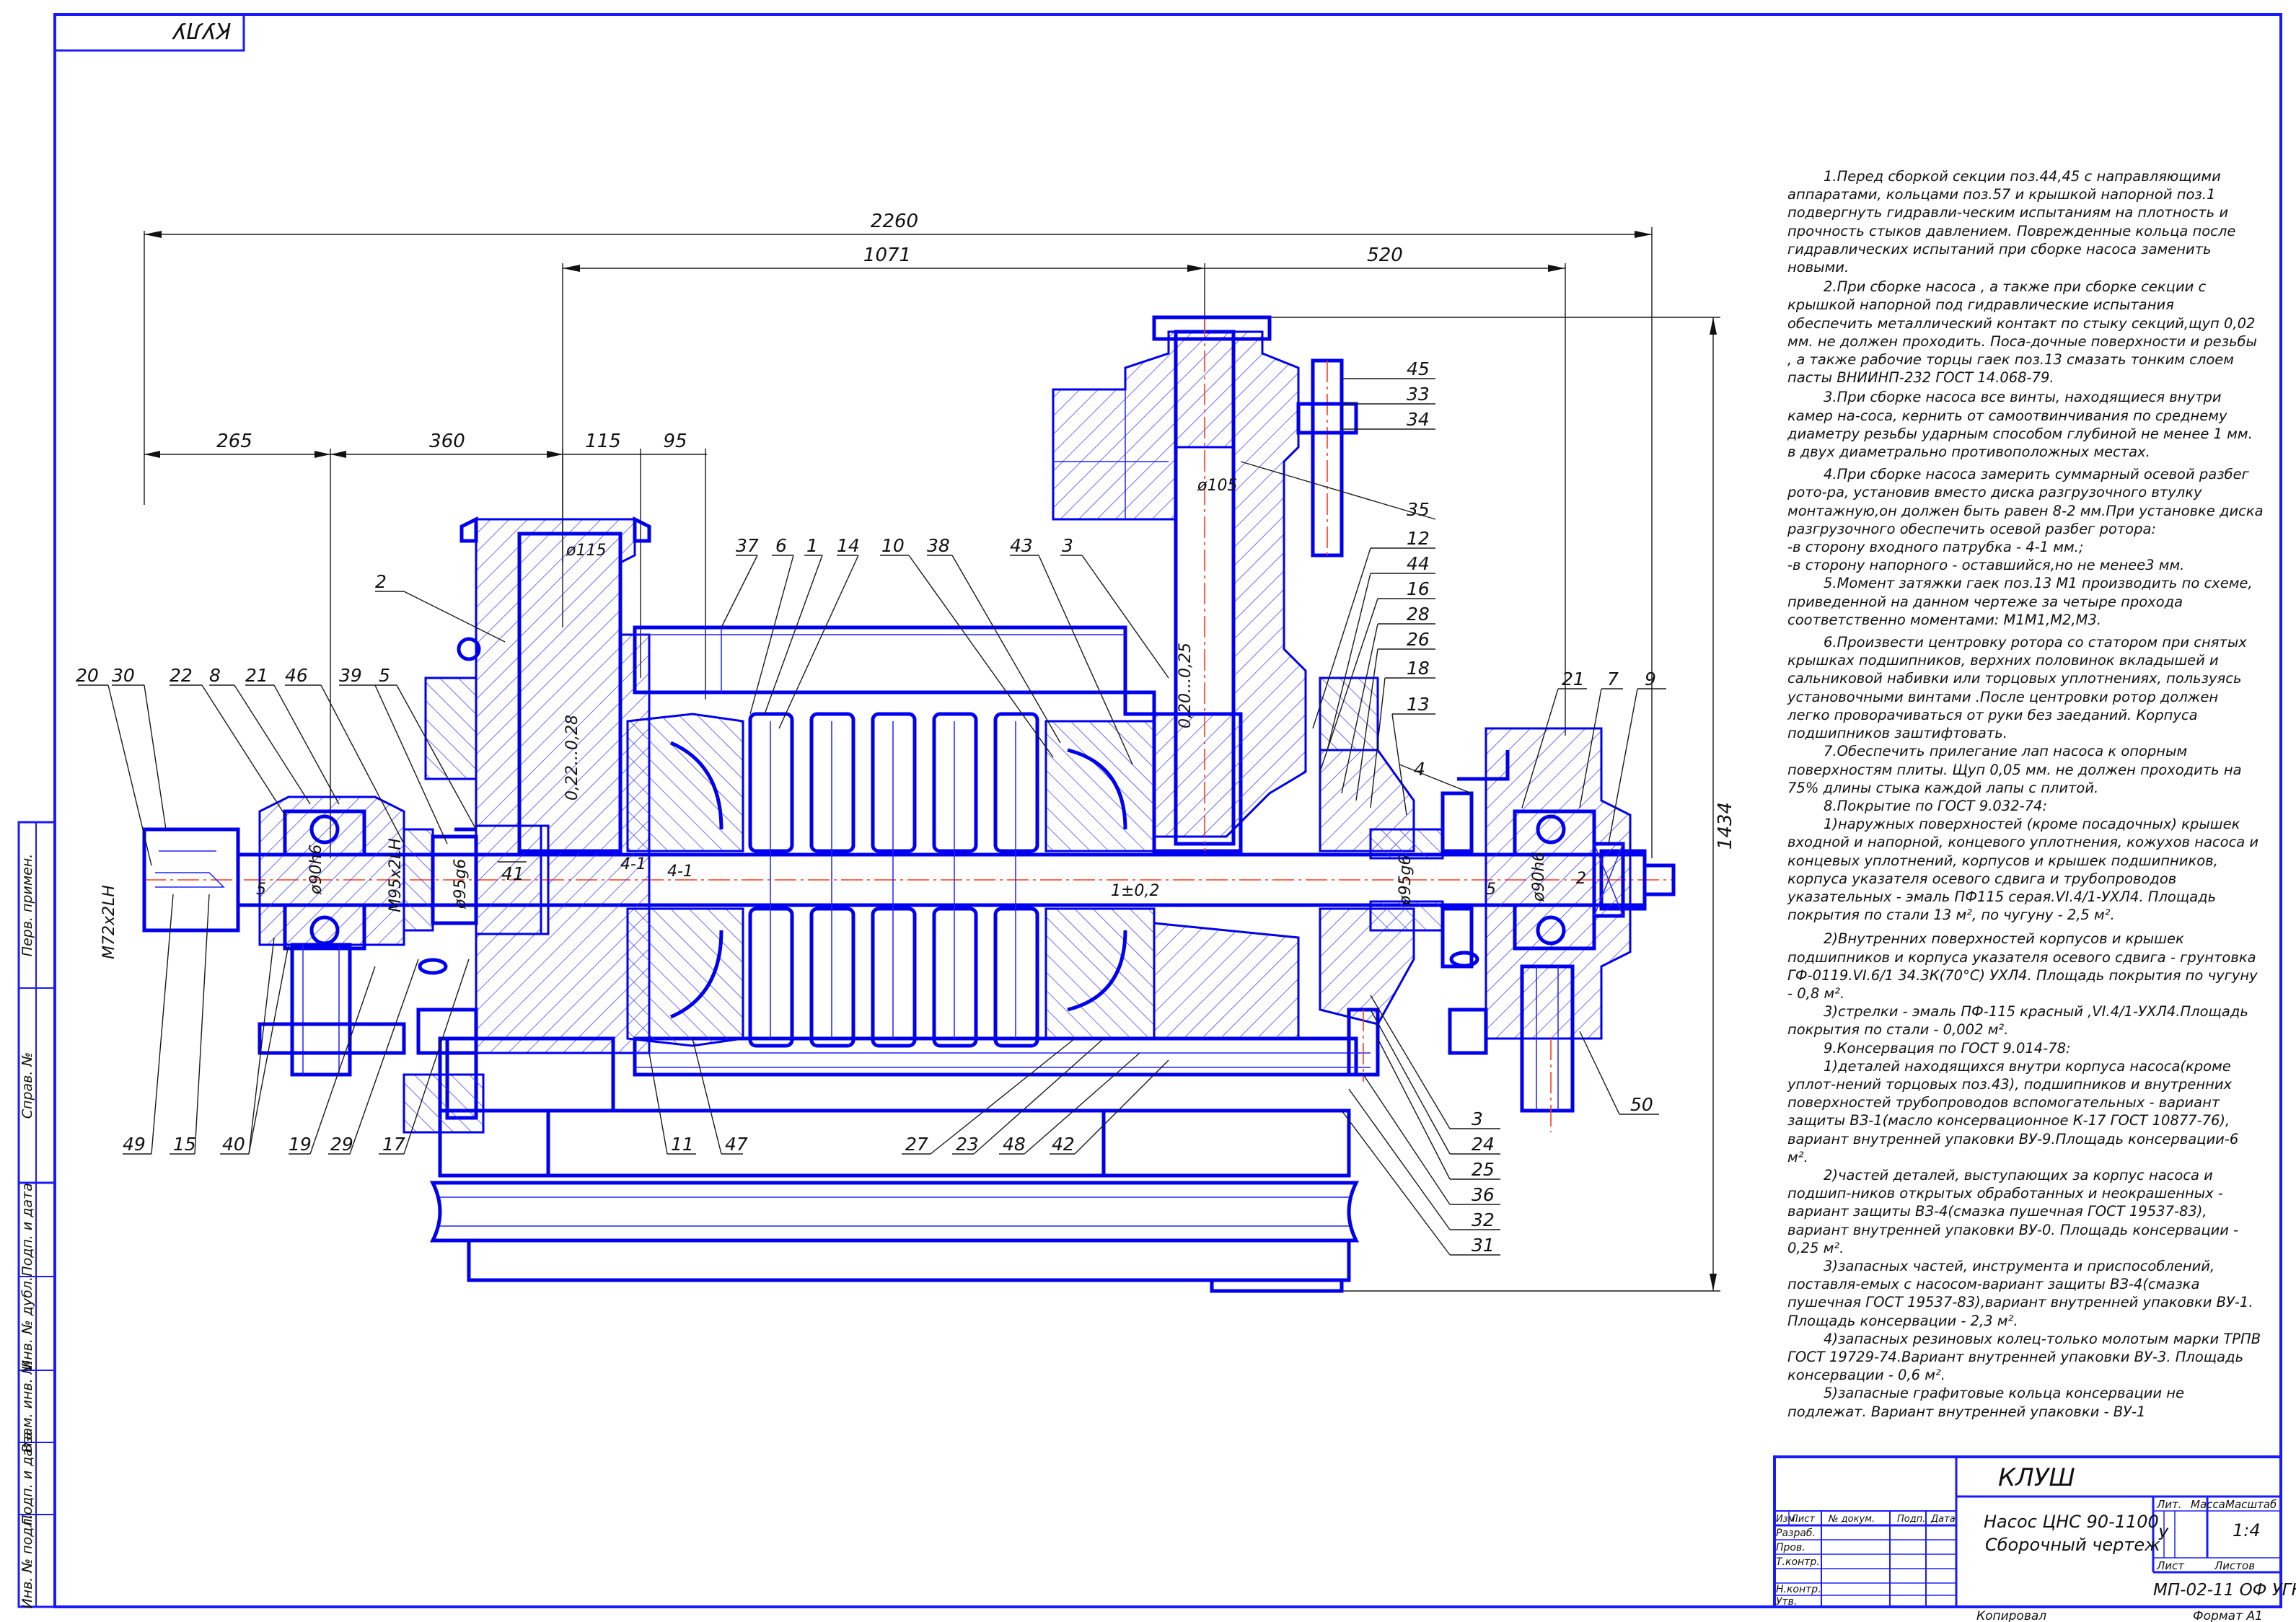 This screenshot has height=1622, width=2296. I want to click on callout-2: 2, so click(381, 581).